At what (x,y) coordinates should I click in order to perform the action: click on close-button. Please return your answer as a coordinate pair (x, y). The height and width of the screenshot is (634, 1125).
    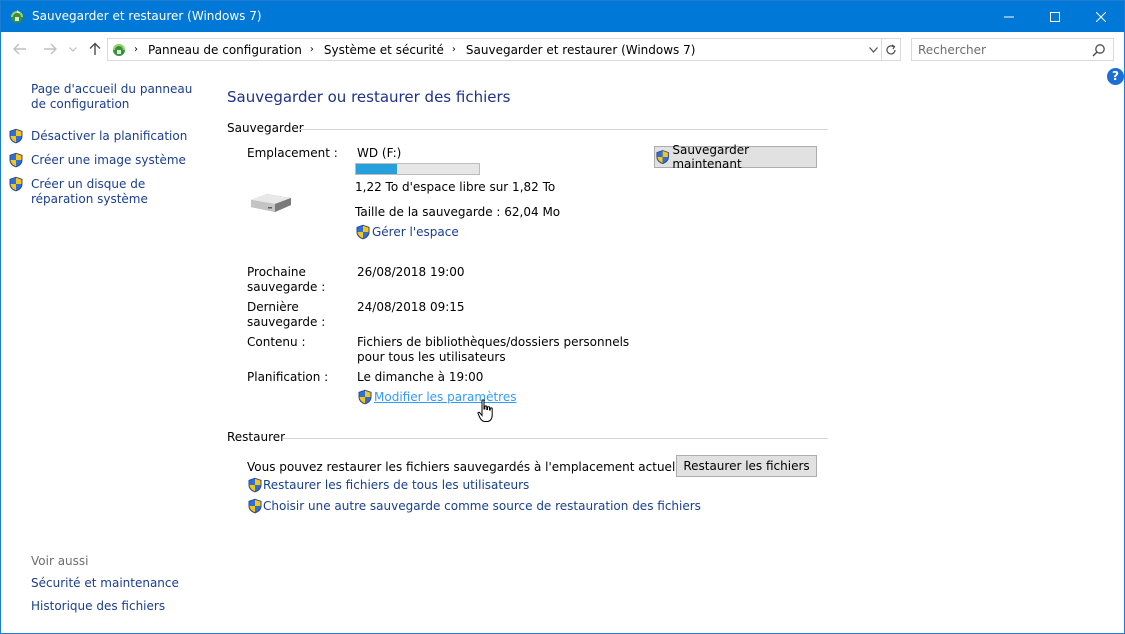
    Looking at the image, I should click on (1101, 16).